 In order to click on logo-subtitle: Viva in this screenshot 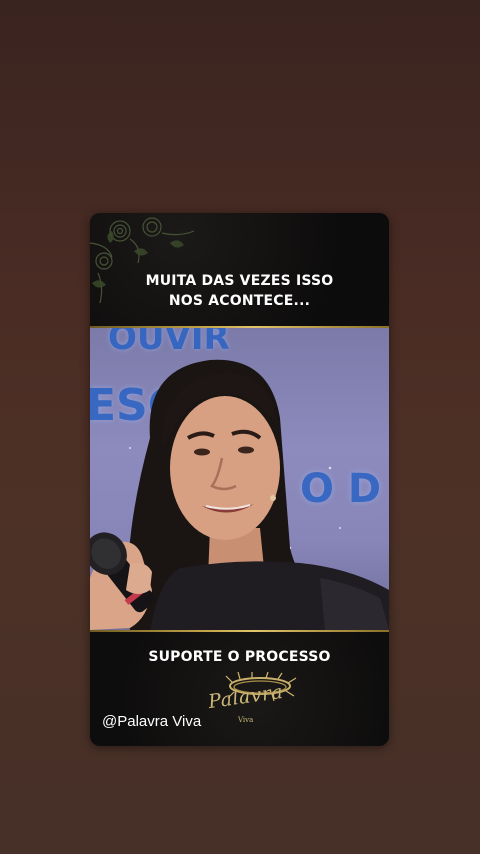, I will do `click(246, 720)`.